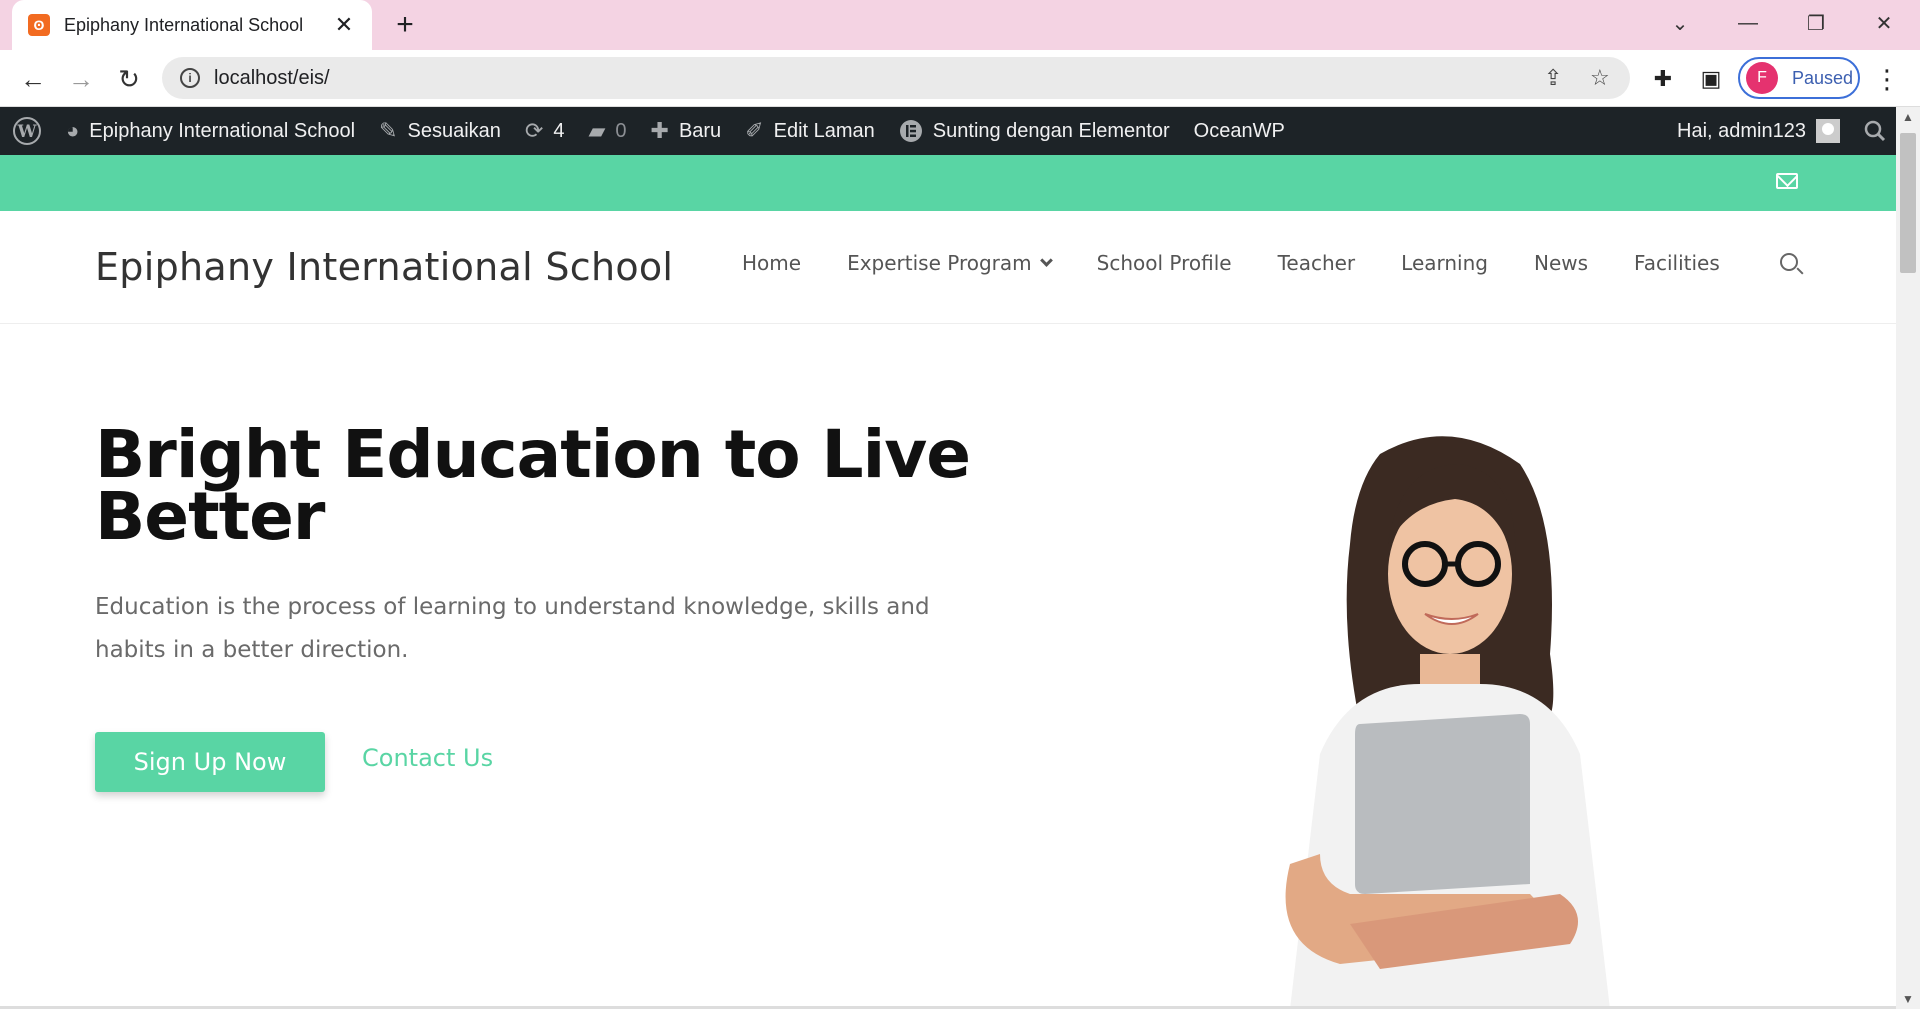 The image size is (1920, 1009). I want to click on browser-tab: ʘ Epiphany International School ✕, so click(192, 25).